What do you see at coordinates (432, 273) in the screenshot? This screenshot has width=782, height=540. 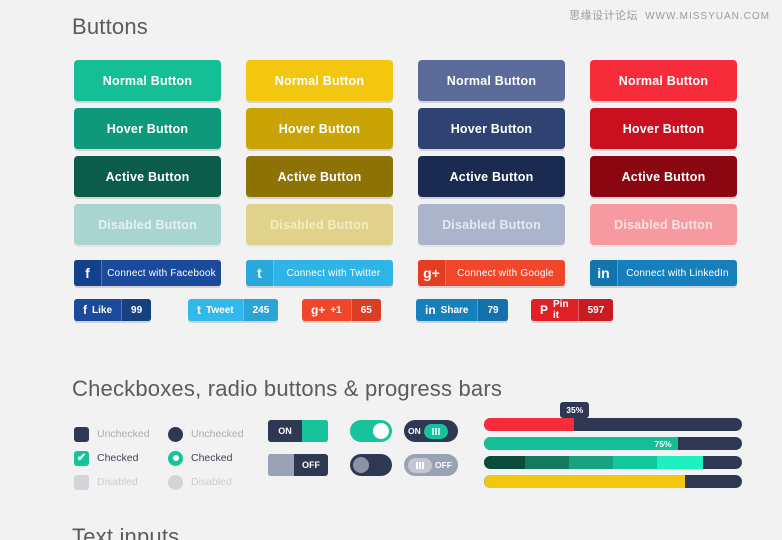 I see `google-icon: g+` at bounding box center [432, 273].